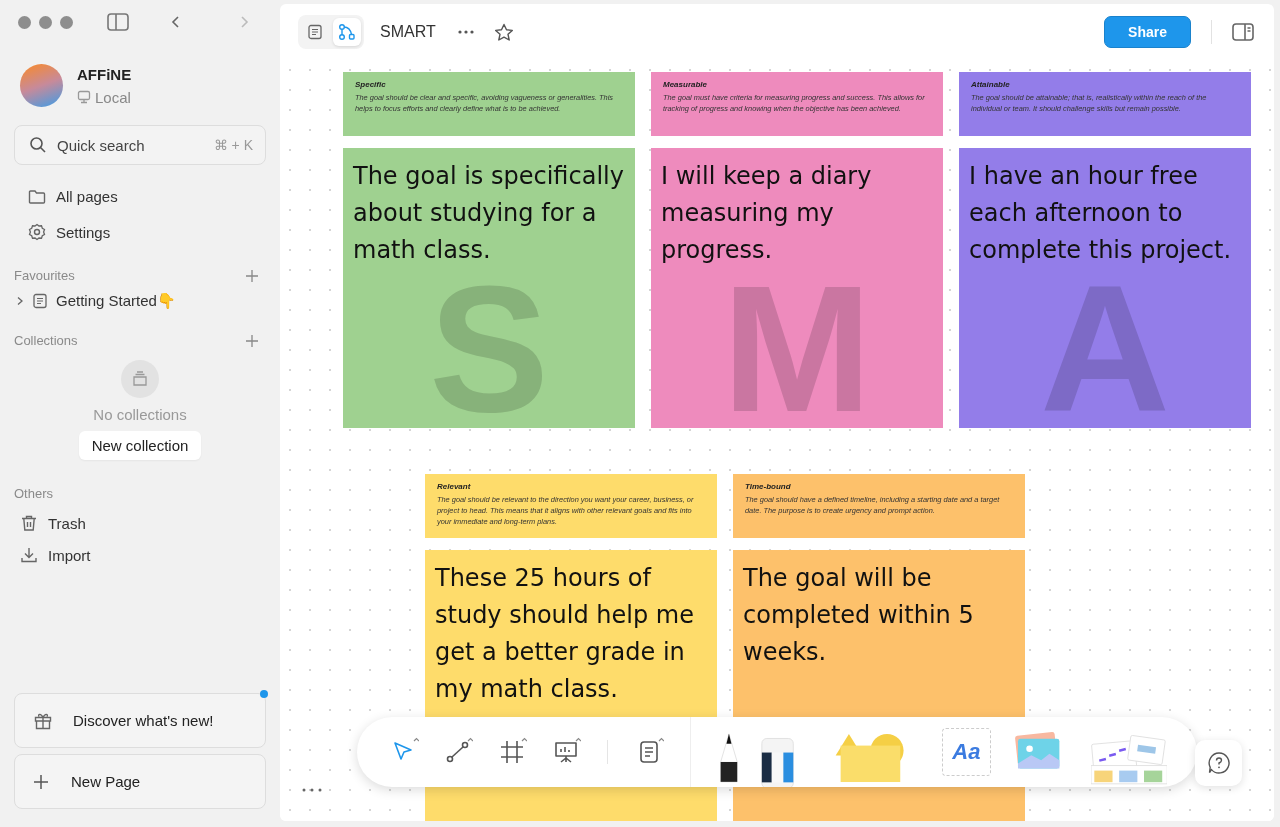 The width and height of the screenshot is (1280, 827). I want to click on window-close-button, so click(24, 22).